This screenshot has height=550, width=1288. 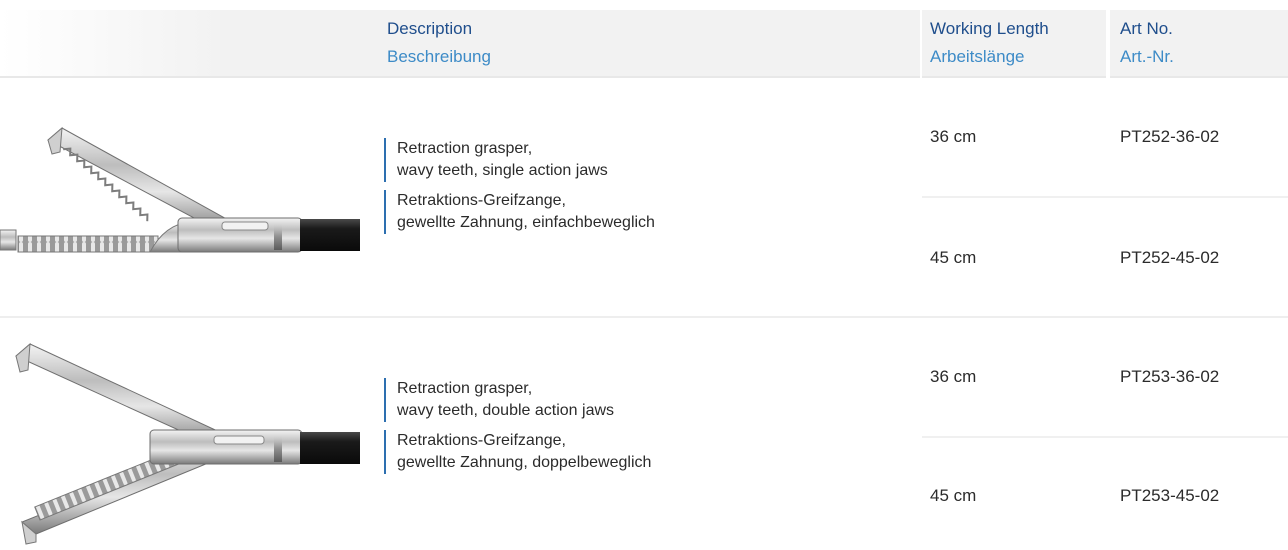 I want to click on description-en-line: wavy teeth, double action jaws, so click(x=506, y=410).